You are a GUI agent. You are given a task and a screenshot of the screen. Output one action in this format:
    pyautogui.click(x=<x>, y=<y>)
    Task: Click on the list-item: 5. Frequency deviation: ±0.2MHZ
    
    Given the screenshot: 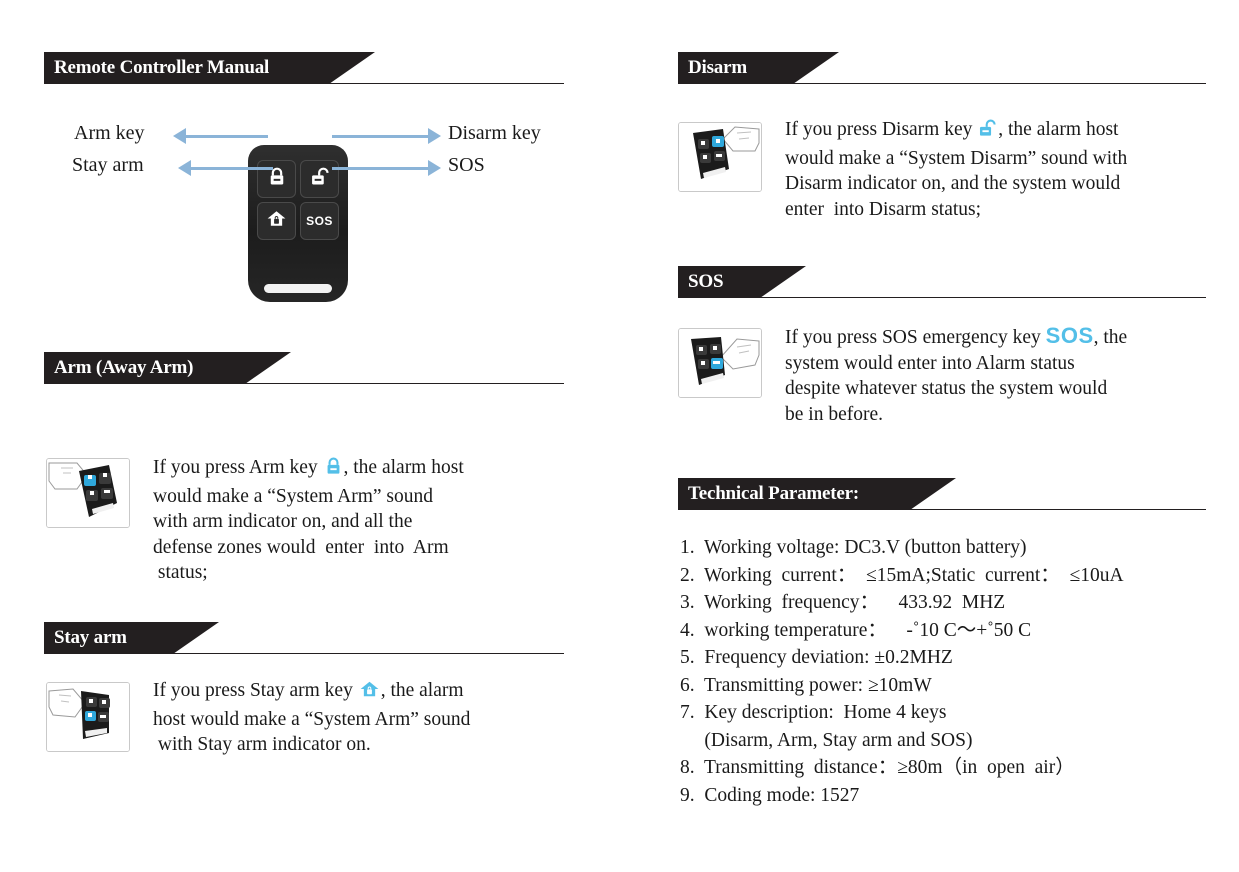 What is the action you would take?
    pyautogui.click(x=816, y=657)
    